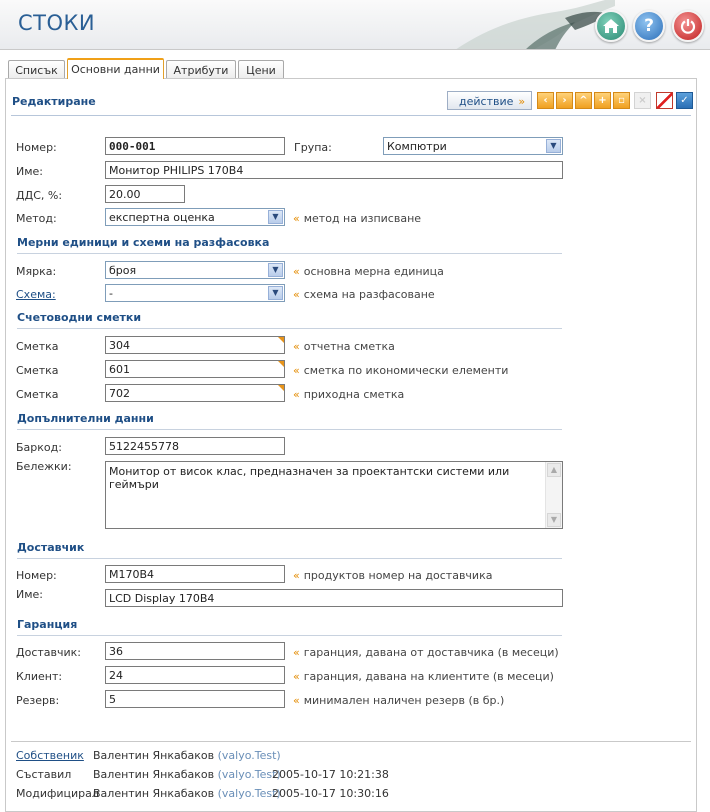  I want to click on corner-marker-icon, so click(281, 340).